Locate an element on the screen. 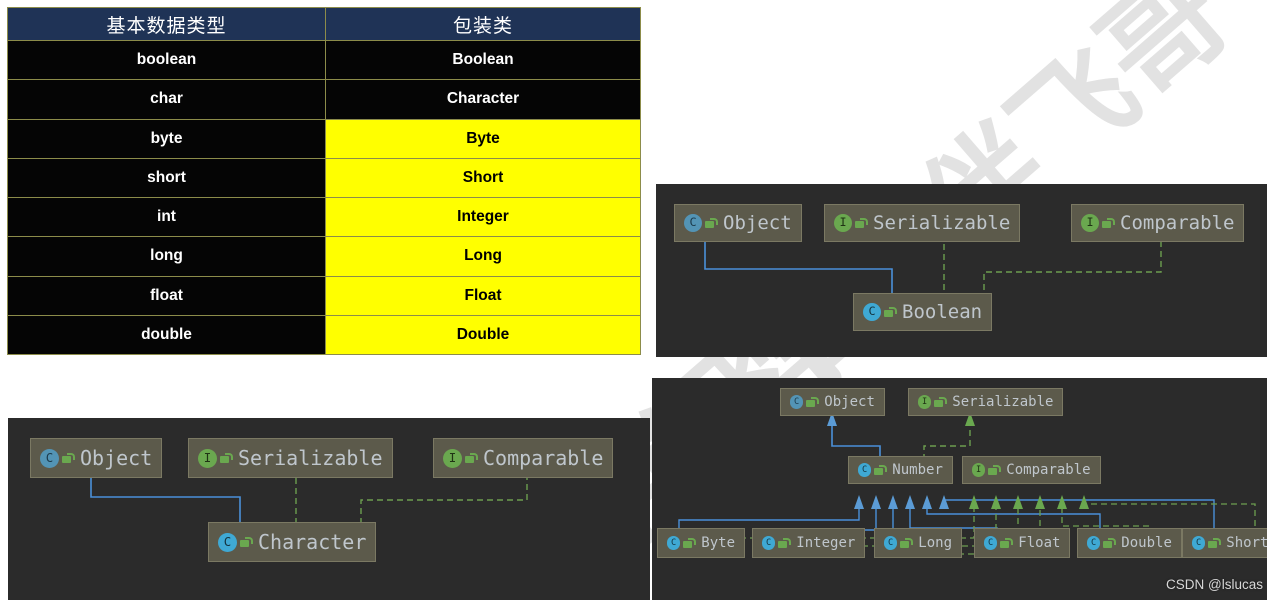 This screenshot has height=600, width=1267. cell-wrapper: Short is located at coordinates (483, 178).